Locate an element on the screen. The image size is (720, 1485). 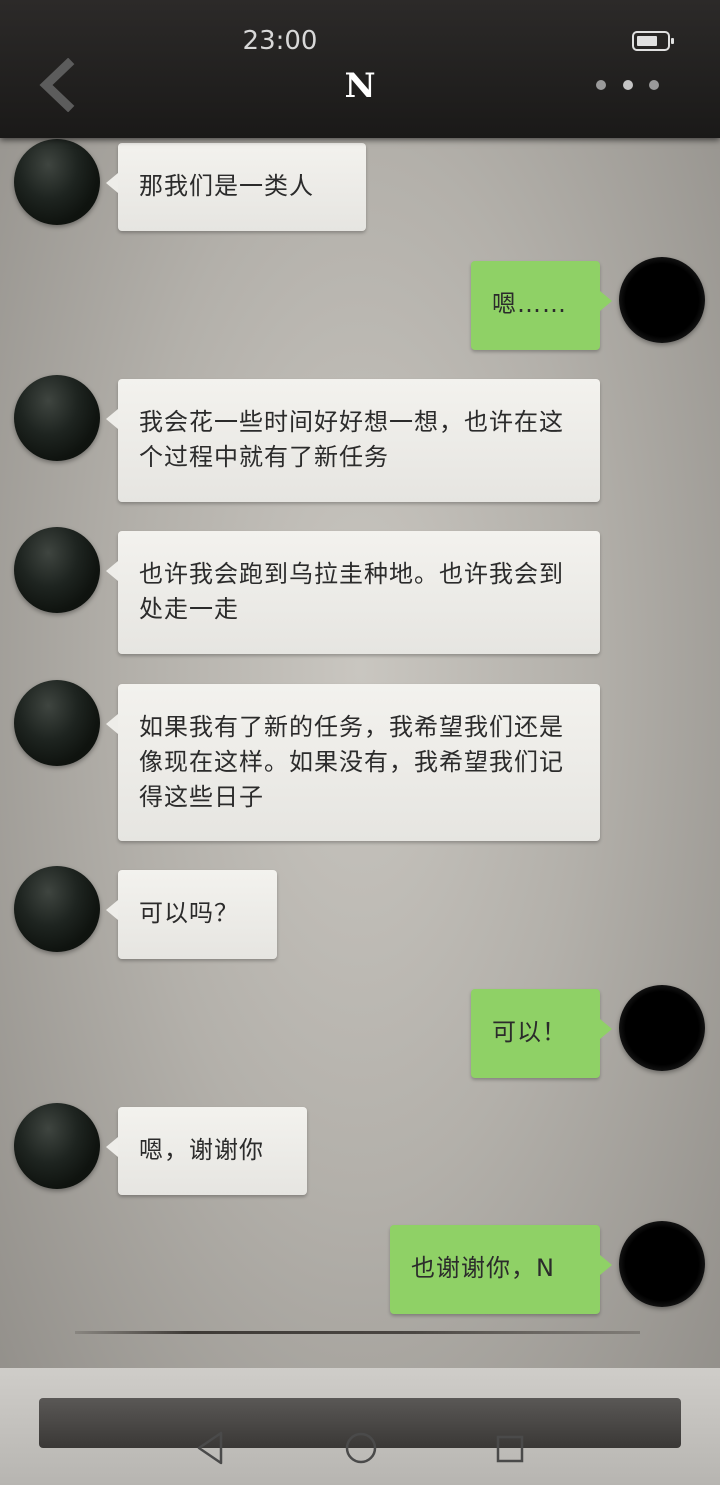
message-bubble-incoming: 可以吗？ is located at coordinates (191, 914).